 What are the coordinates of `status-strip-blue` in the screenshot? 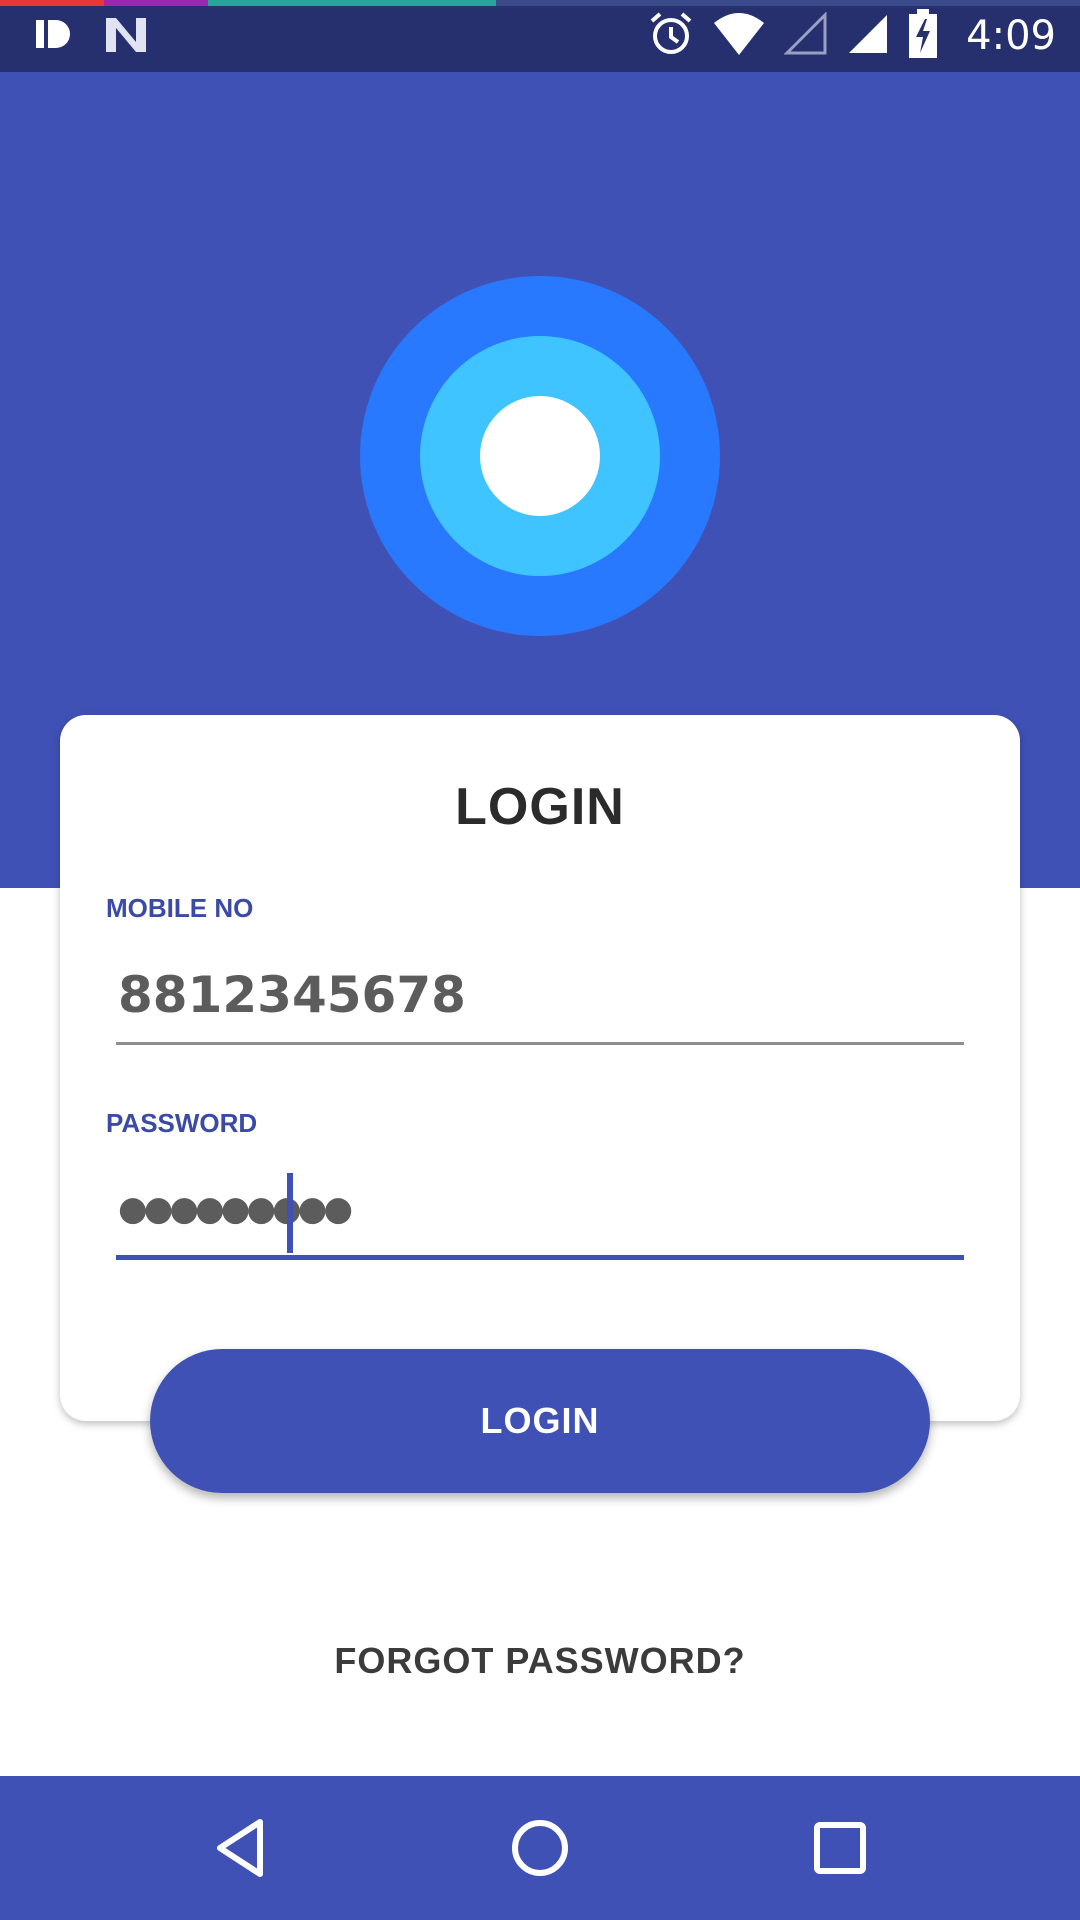 It's located at (788, 3).